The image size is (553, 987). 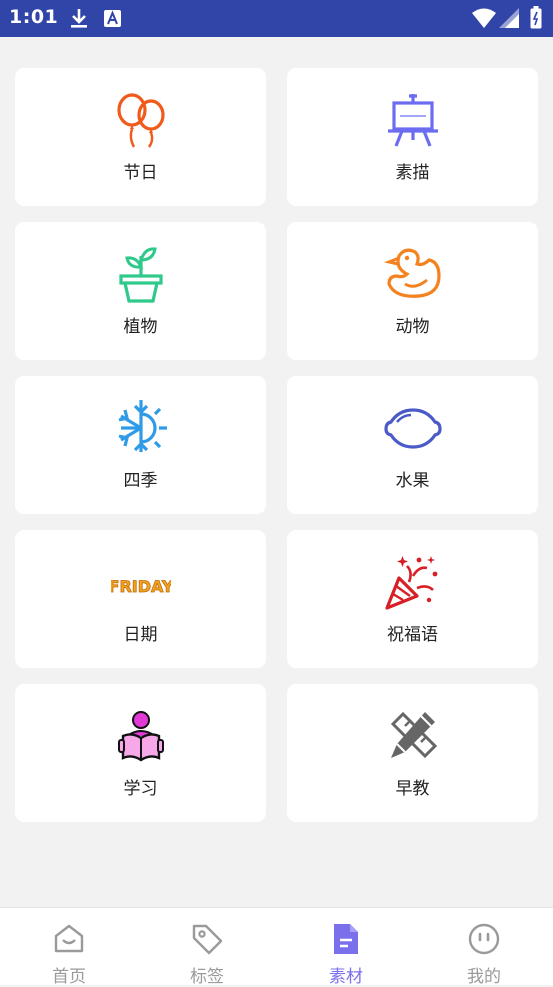 I want to click on nav-item-home: 首页, so click(x=69, y=947).